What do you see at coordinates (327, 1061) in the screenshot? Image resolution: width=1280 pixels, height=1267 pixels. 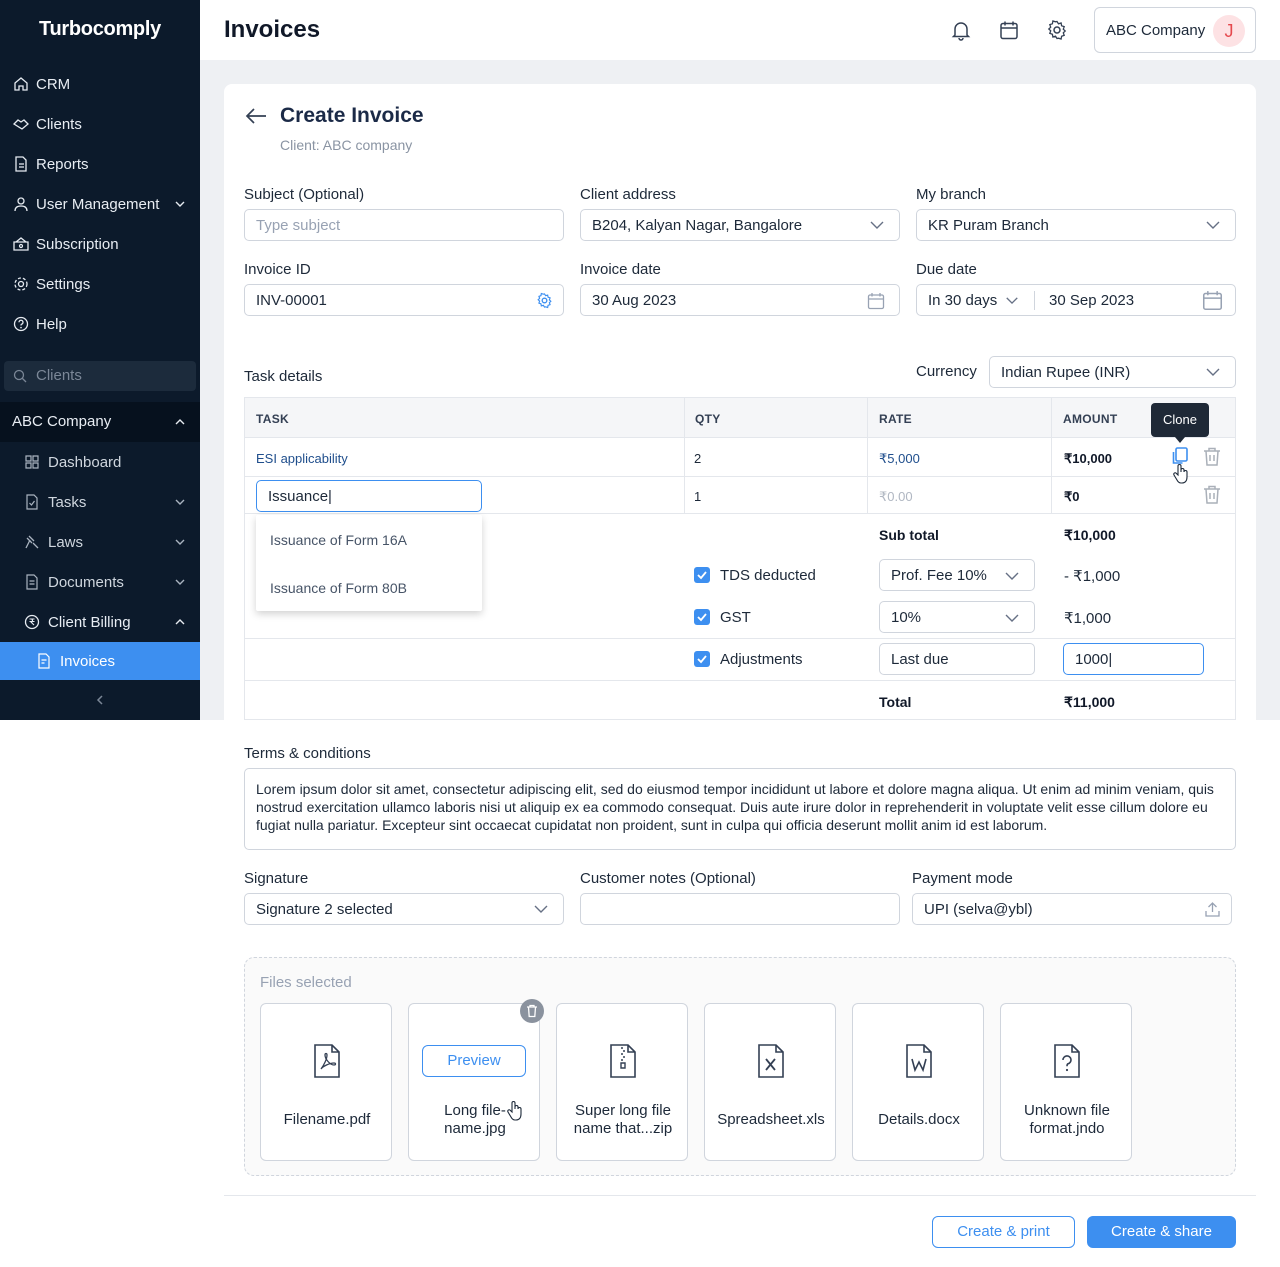 I see `pdf-file-icon` at bounding box center [327, 1061].